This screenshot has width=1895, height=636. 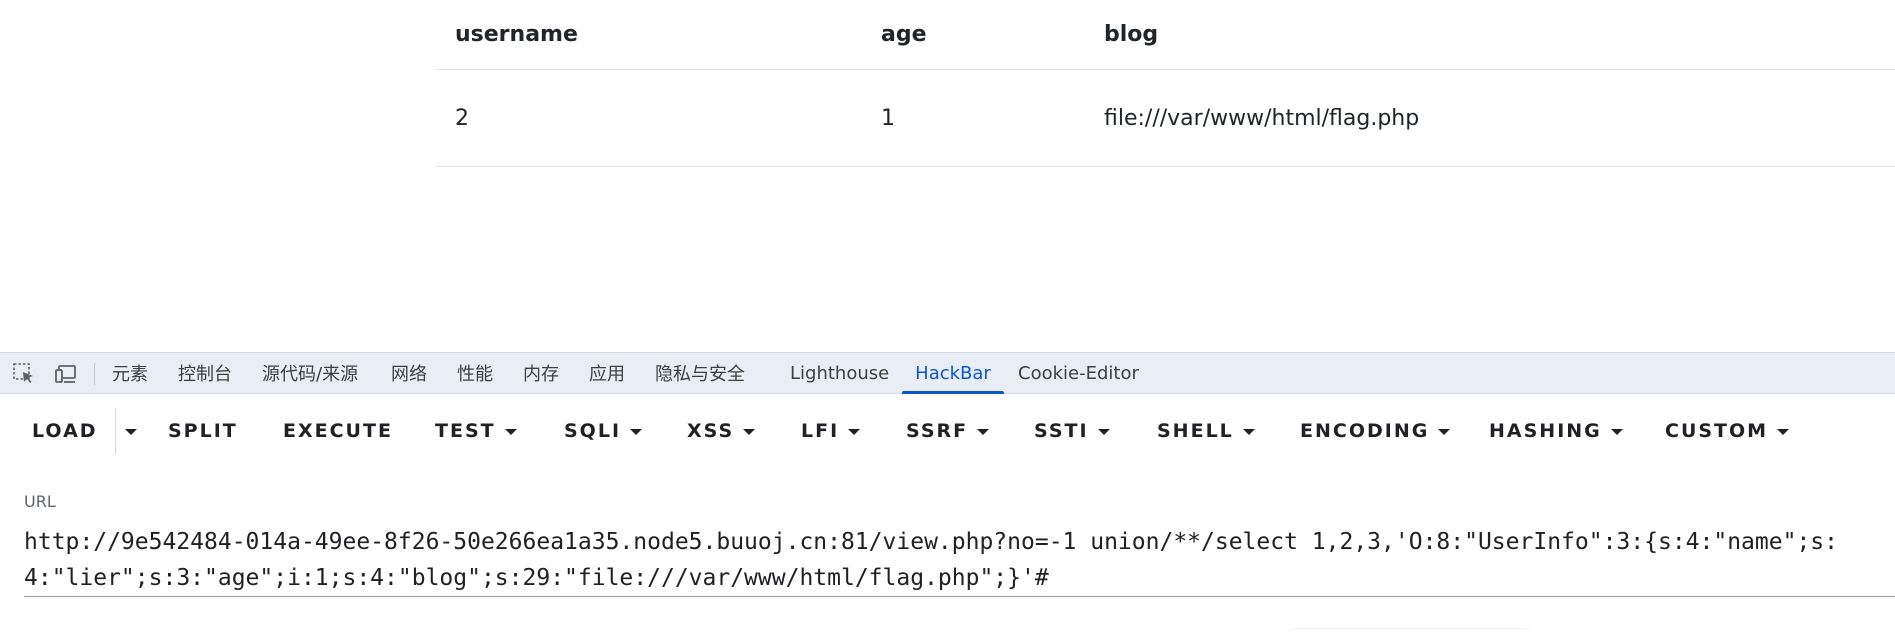 What do you see at coordinates (959, 596) in the screenshot?
I see `url-field-underline` at bounding box center [959, 596].